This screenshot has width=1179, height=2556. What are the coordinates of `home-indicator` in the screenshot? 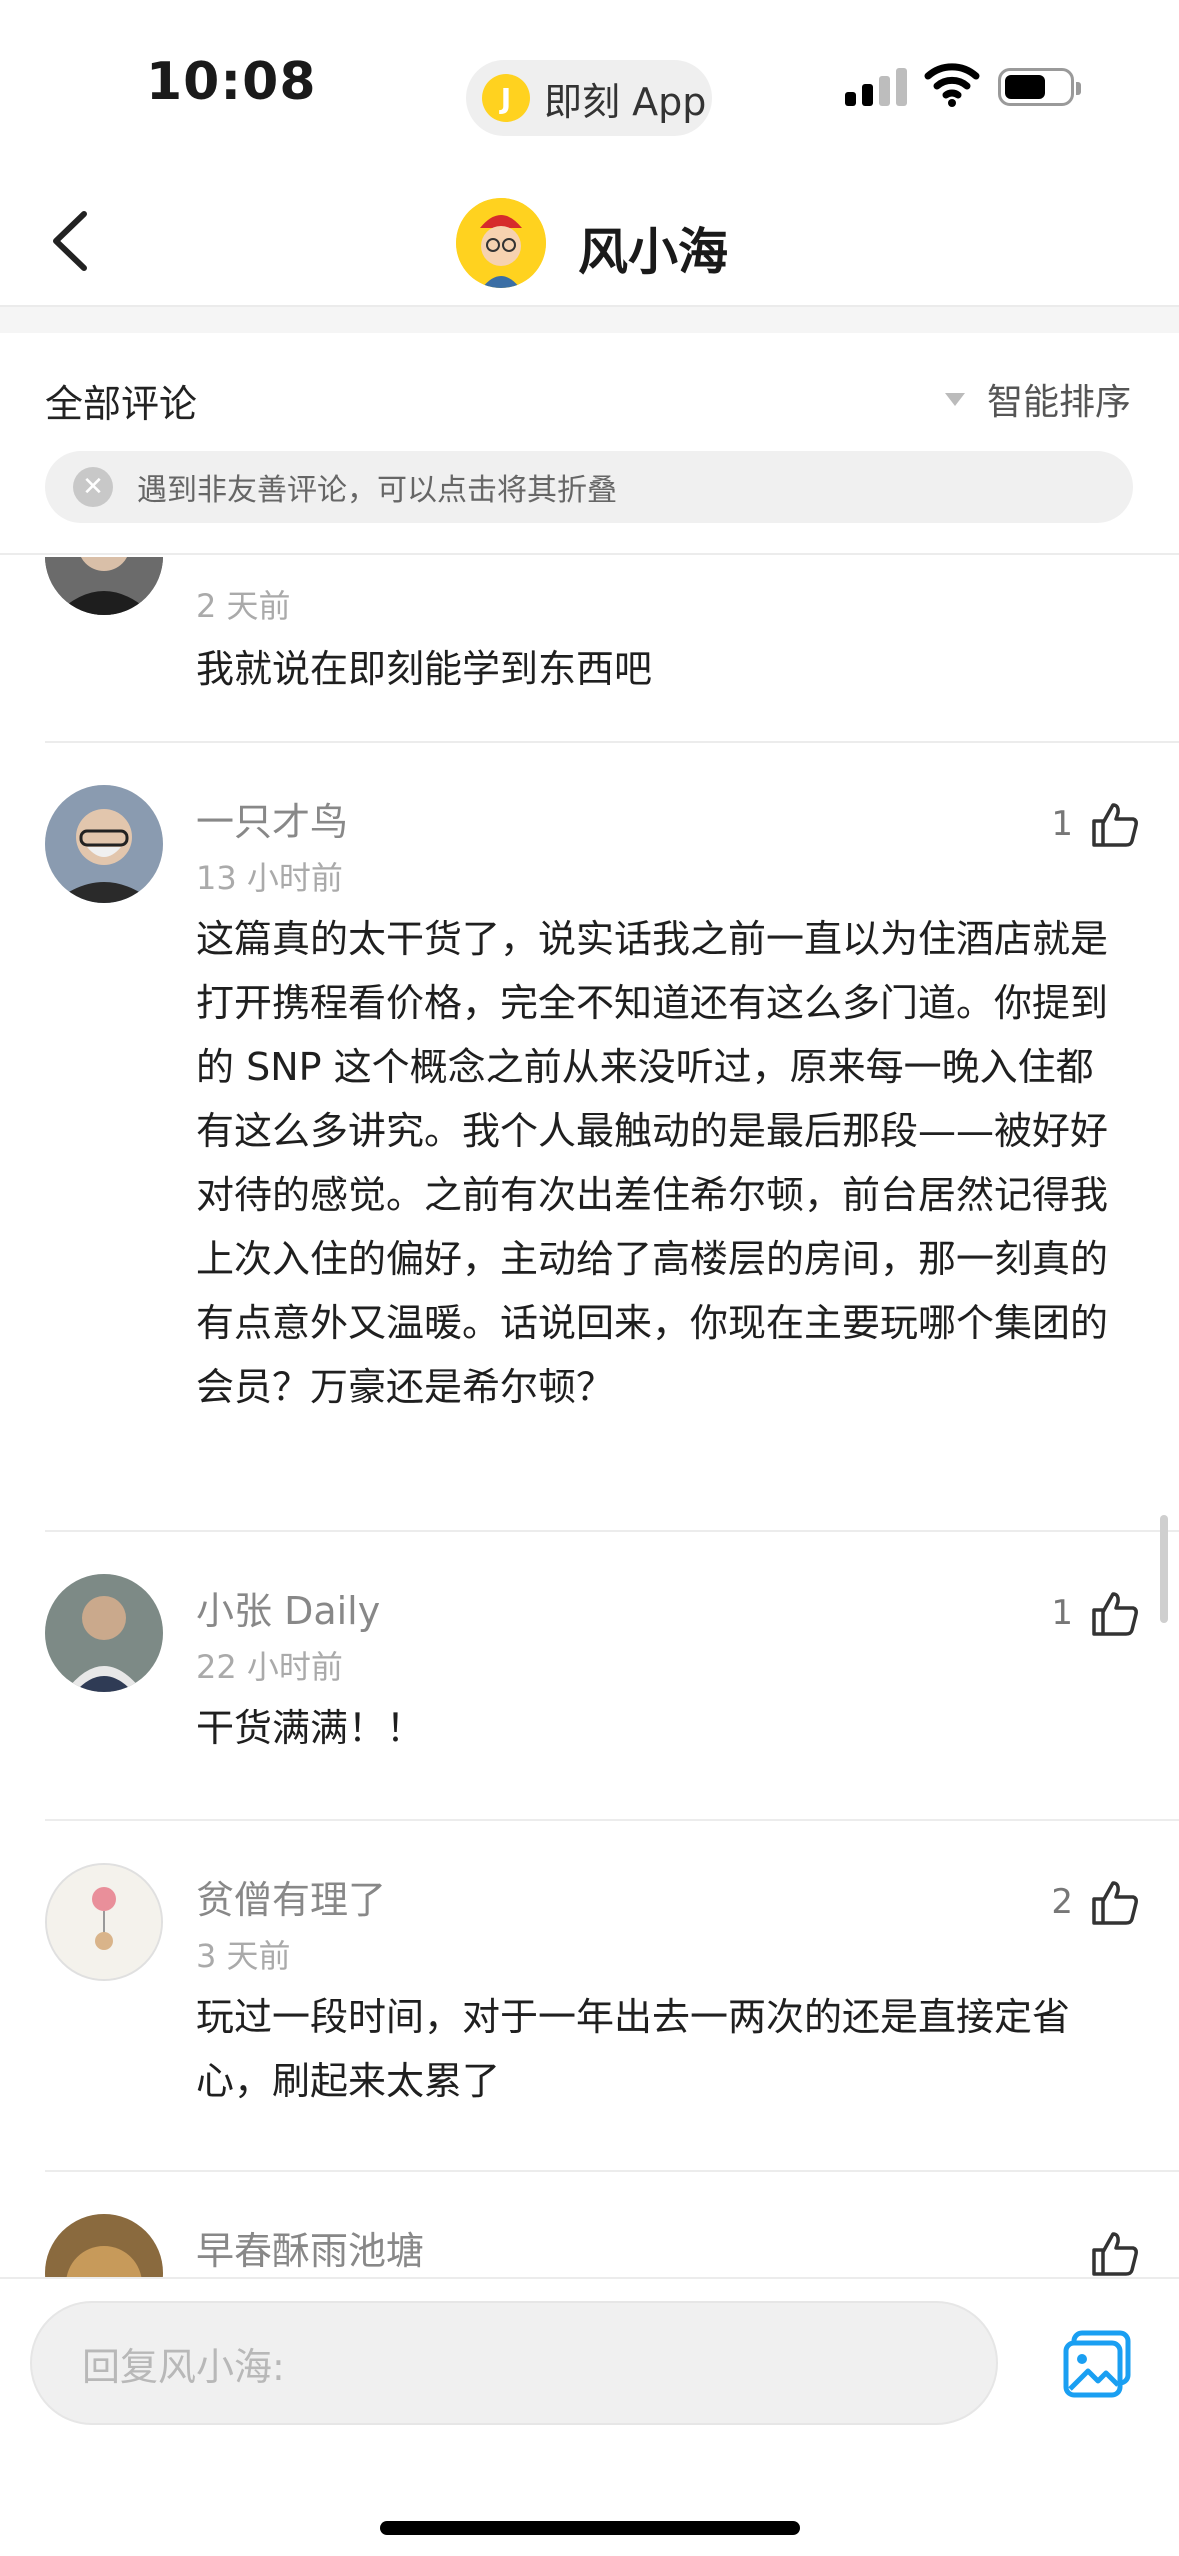 It's located at (590, 2528).